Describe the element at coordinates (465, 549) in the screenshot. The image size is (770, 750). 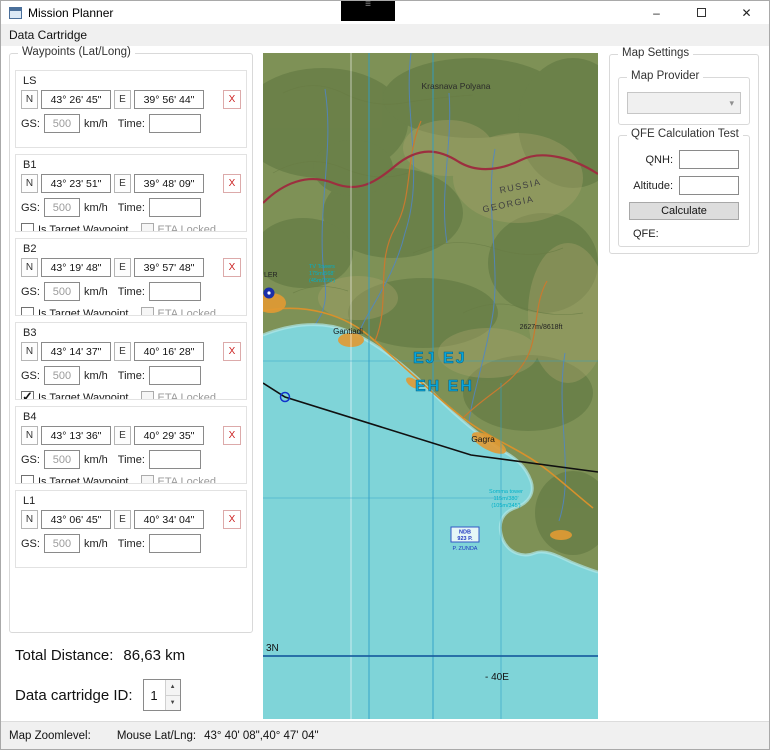
I see `ndb-name-label: P. ZUNDA` at that location.